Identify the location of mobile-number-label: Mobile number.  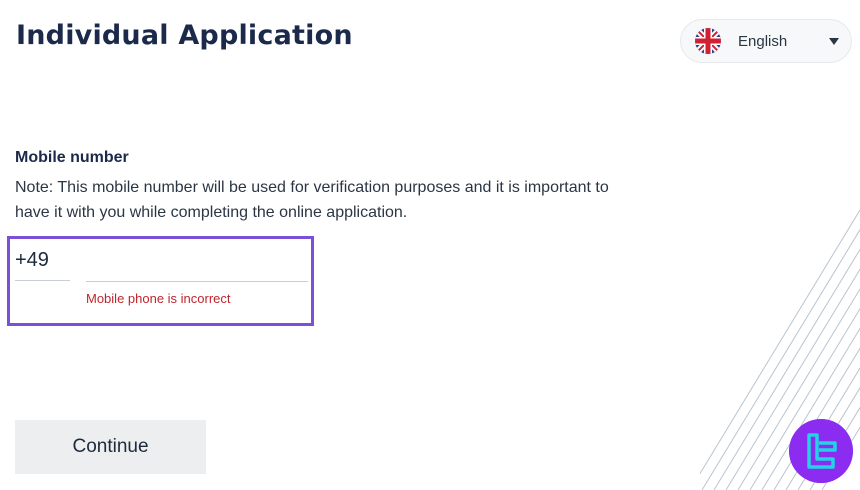
(72, 157).